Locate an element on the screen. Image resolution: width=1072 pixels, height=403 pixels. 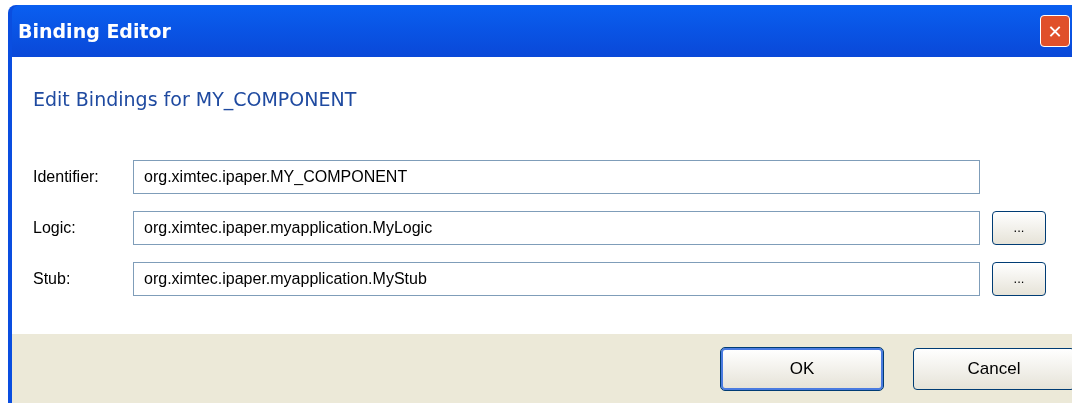
dialog-button: Cancel is located at coordinates (992, 368).